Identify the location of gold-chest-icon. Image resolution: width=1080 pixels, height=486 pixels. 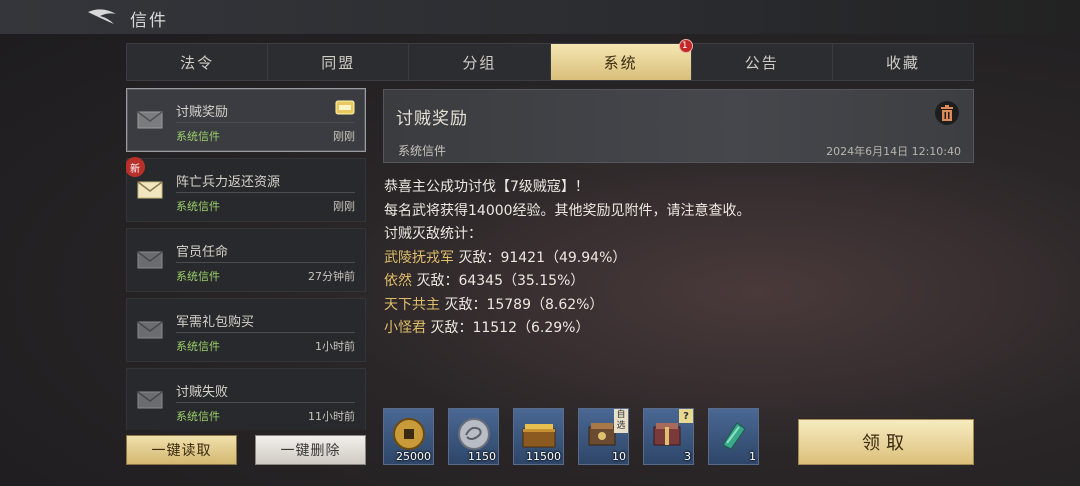
(539, 436).